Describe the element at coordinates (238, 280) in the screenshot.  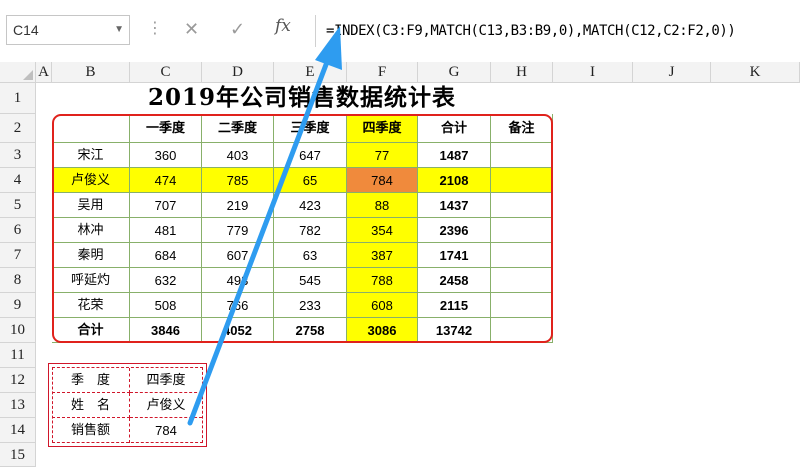
I see `table-value-cell: 493` at that location.